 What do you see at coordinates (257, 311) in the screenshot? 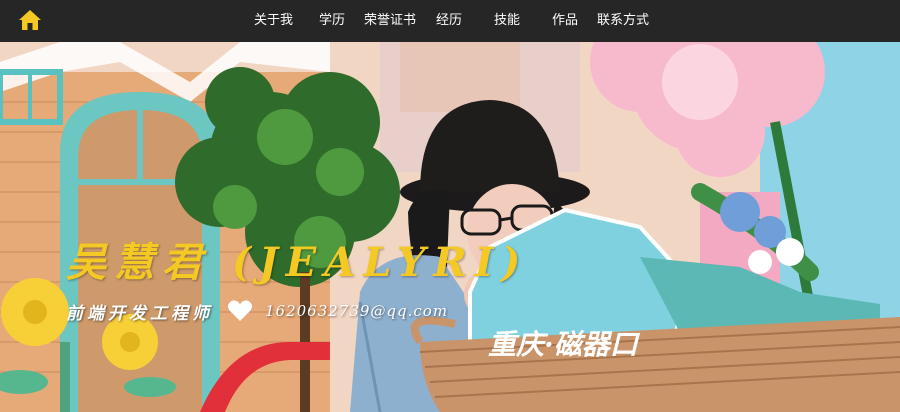
I see `hero-subtitle: 前端开发工程师 1620632739@qq.com` at bounding box center [257, 311].